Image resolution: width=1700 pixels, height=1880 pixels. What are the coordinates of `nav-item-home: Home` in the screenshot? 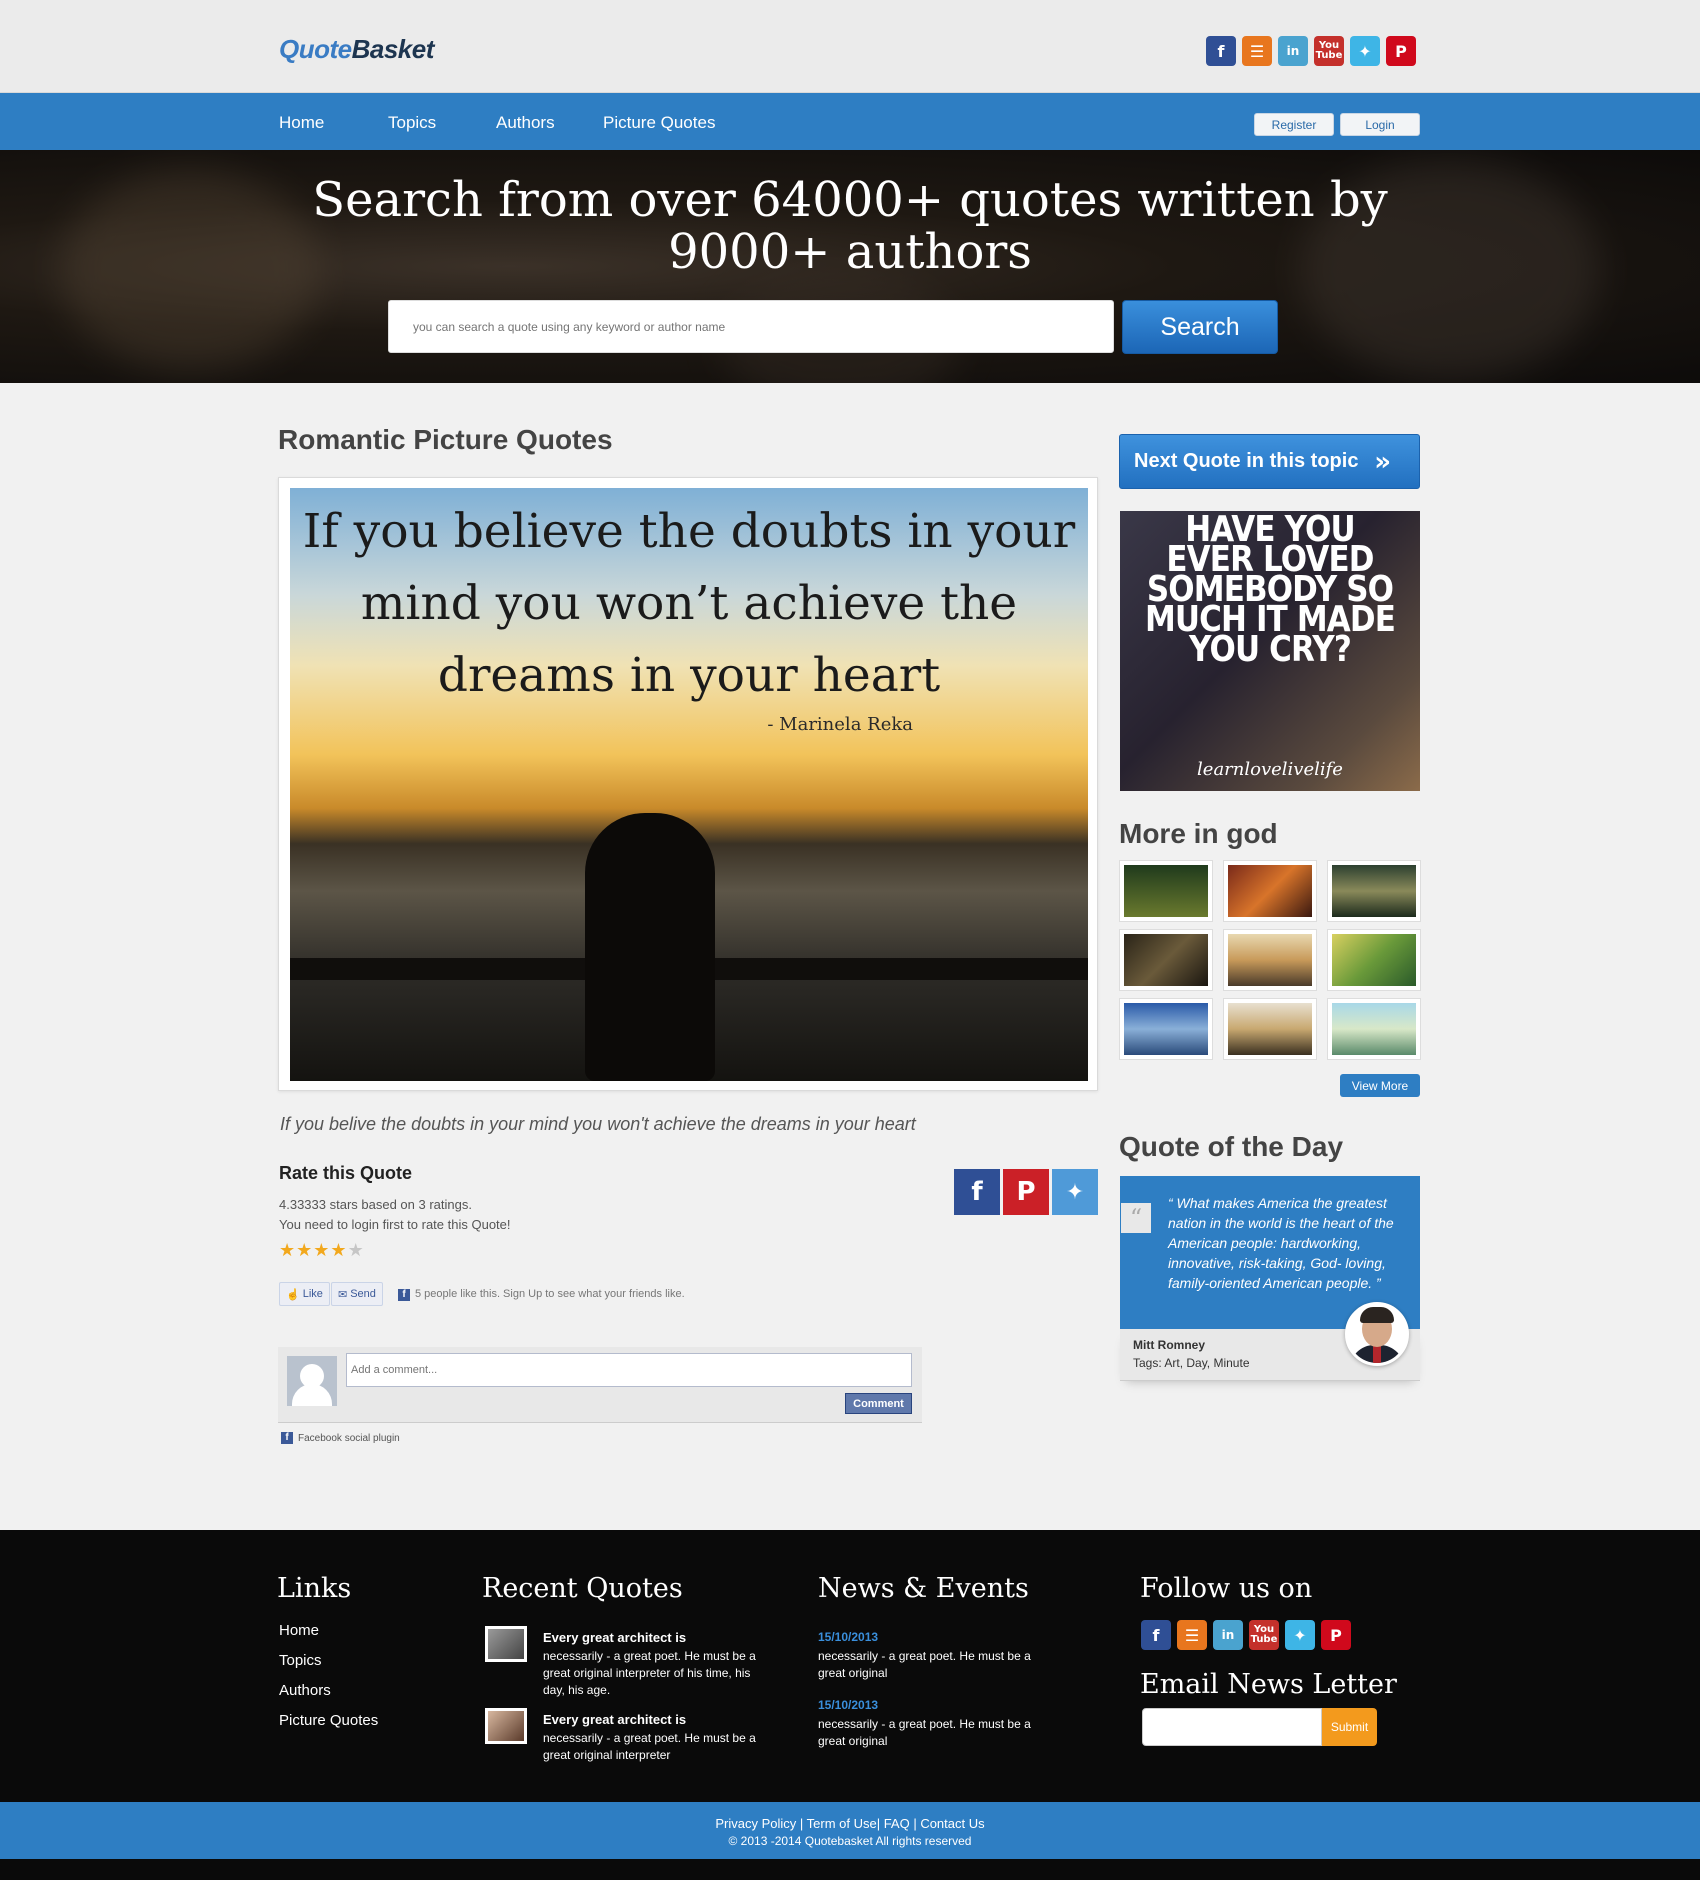 It's located at (301, 123).